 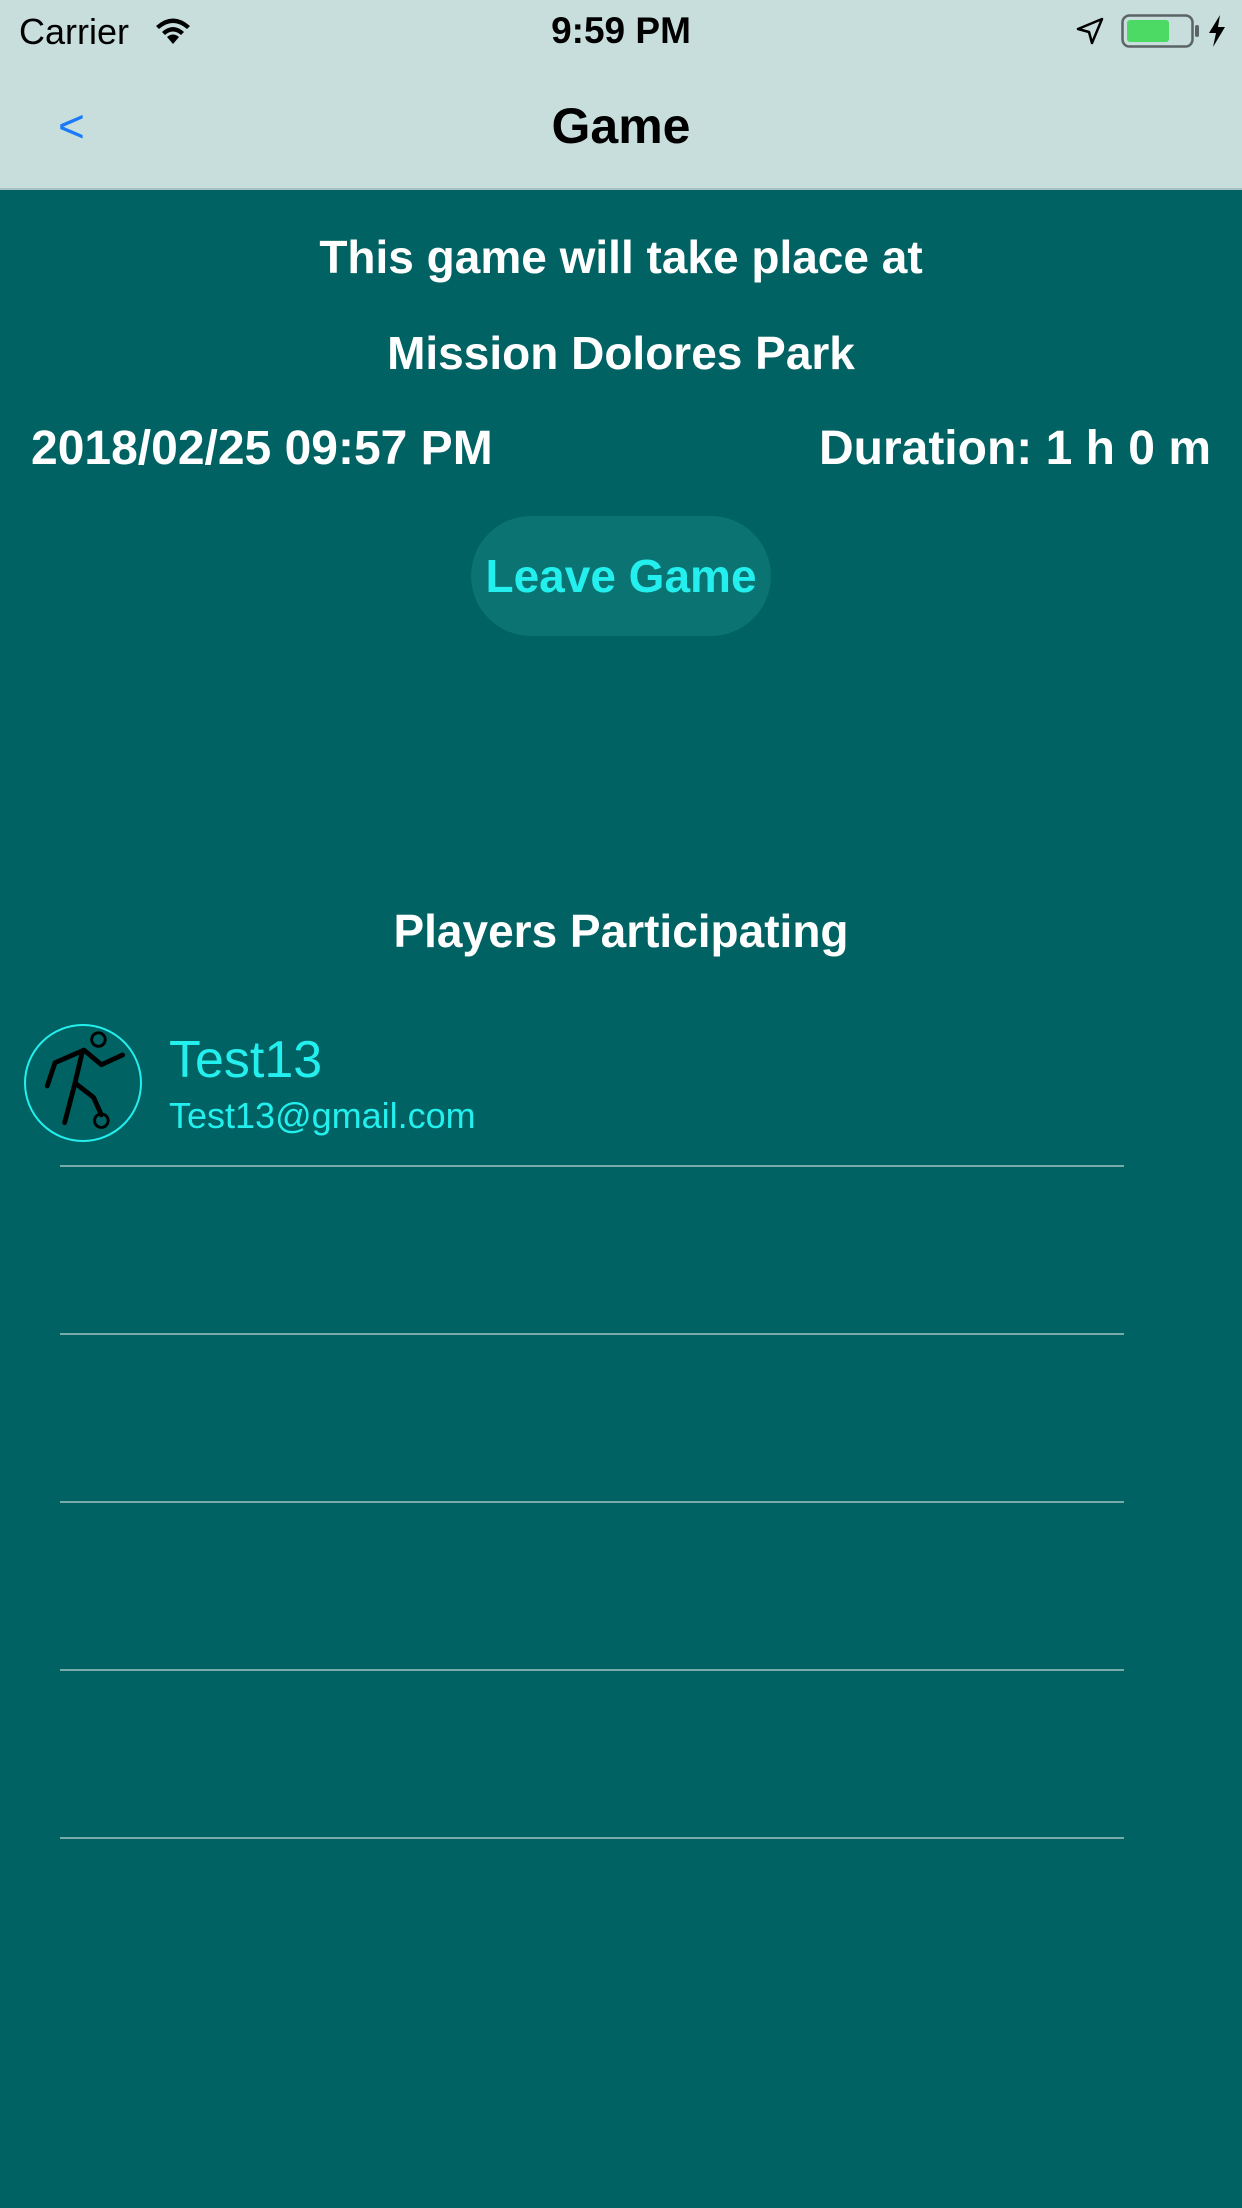 What do you see at coordinates (322, 1115) in the screenshot?
I see `player-email: Test13@gmail.com` at bounding box center [322, 1115].